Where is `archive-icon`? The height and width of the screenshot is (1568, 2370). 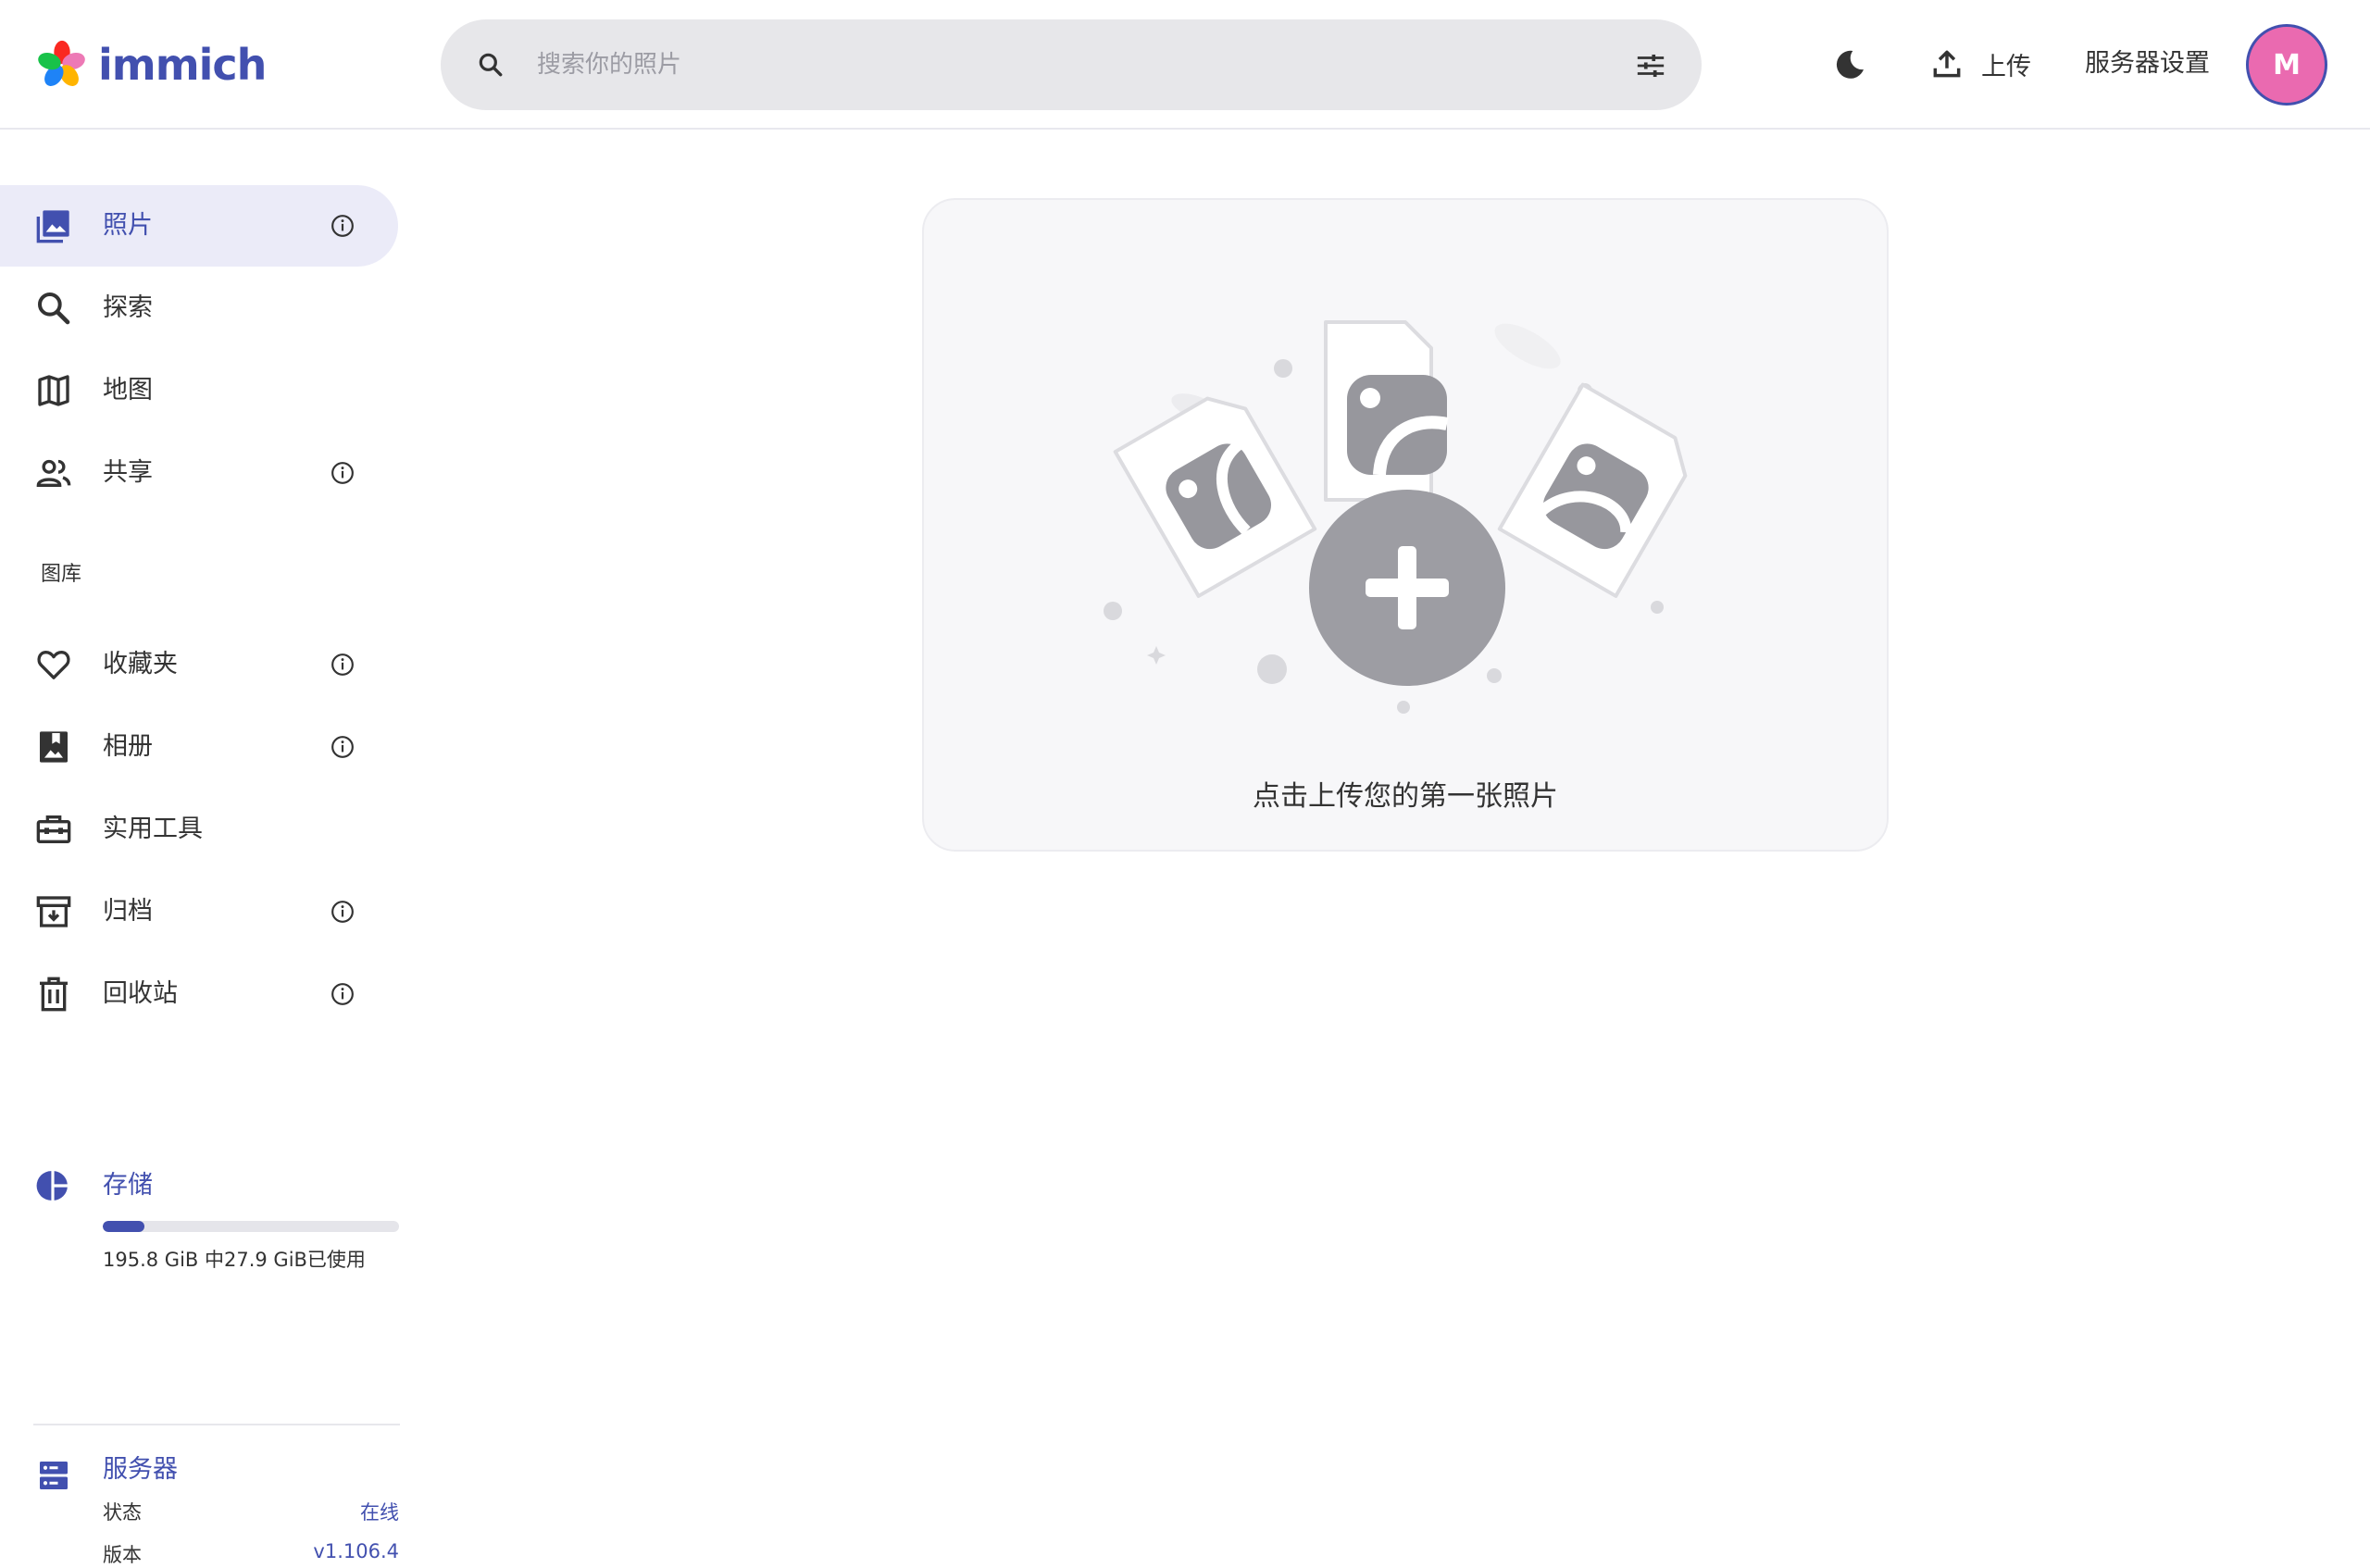
archive-icon is located at coordinates (53, 911).